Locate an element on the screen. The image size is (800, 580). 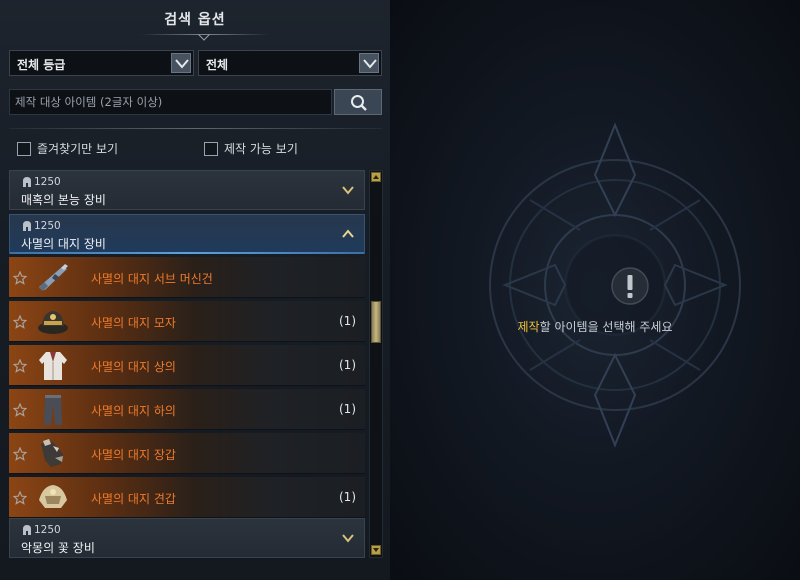
group-name: 사멸의 대지 장비 is located at coordinates (63, 244).